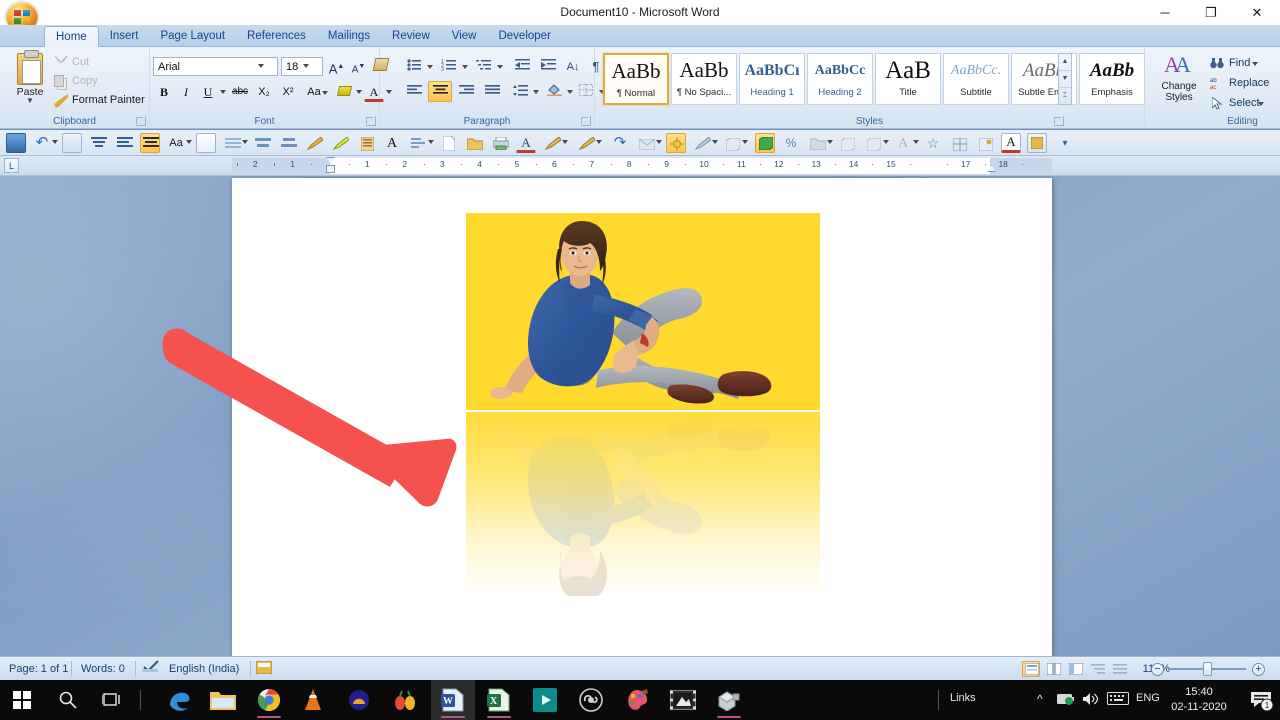 The height and width of the screenshot is (720, 1280). I want to click on shading-dropdown-icon, so click(570, 92).